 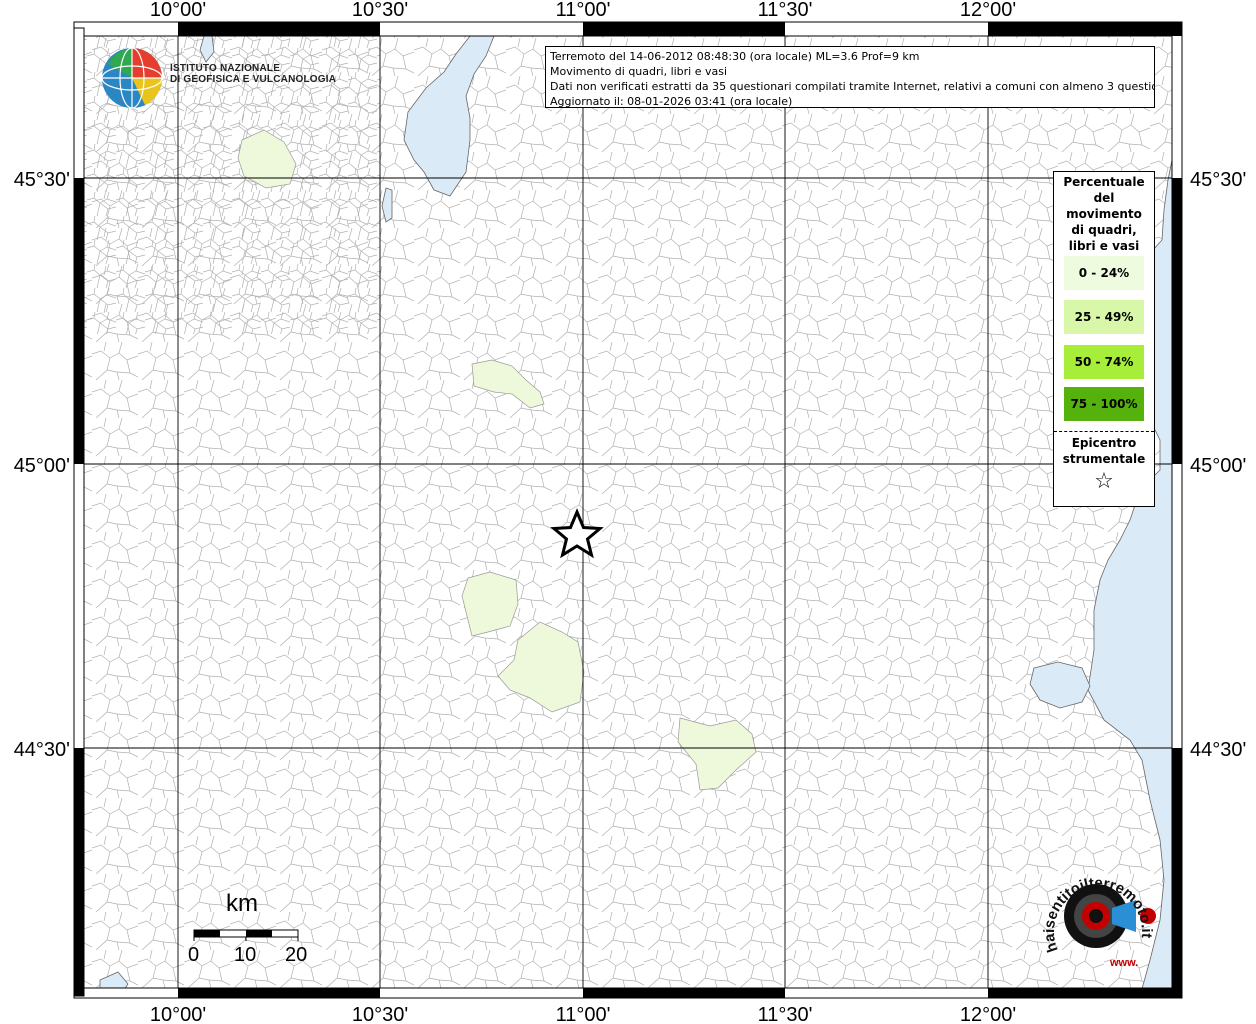 I want to click on scale-label: 10, so click(x=245, y=955).